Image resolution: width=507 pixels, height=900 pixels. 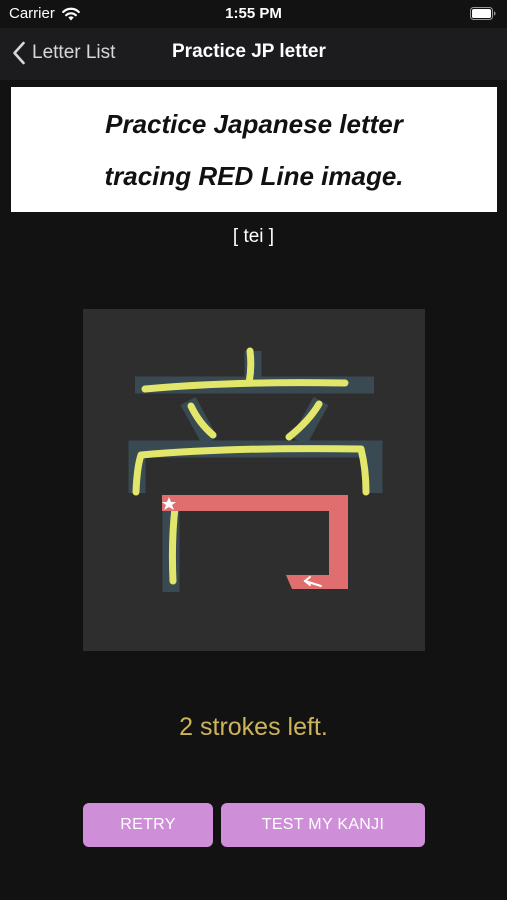 I want to click on instruction-line-2: tracing RED Line image., so click(x=254, y=175).